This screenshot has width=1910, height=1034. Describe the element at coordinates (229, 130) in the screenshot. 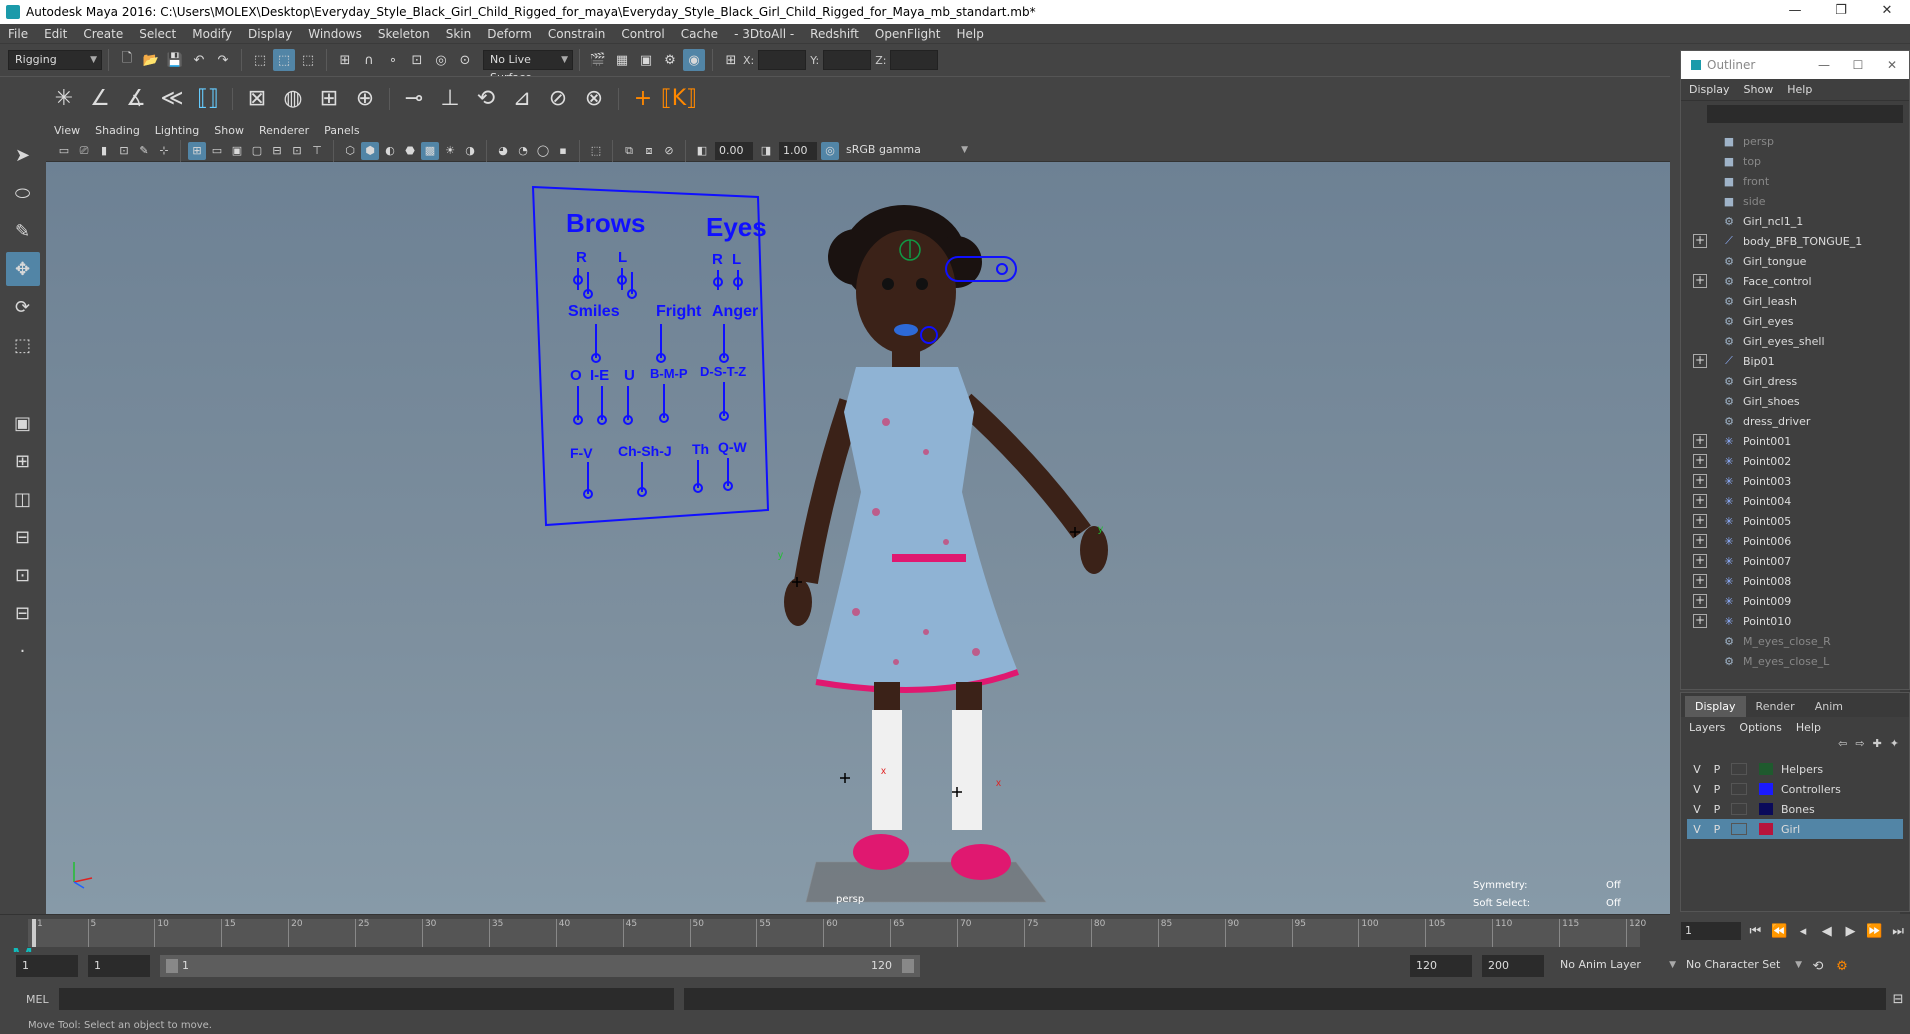

I see `panel-menu-show: Show` at that location.